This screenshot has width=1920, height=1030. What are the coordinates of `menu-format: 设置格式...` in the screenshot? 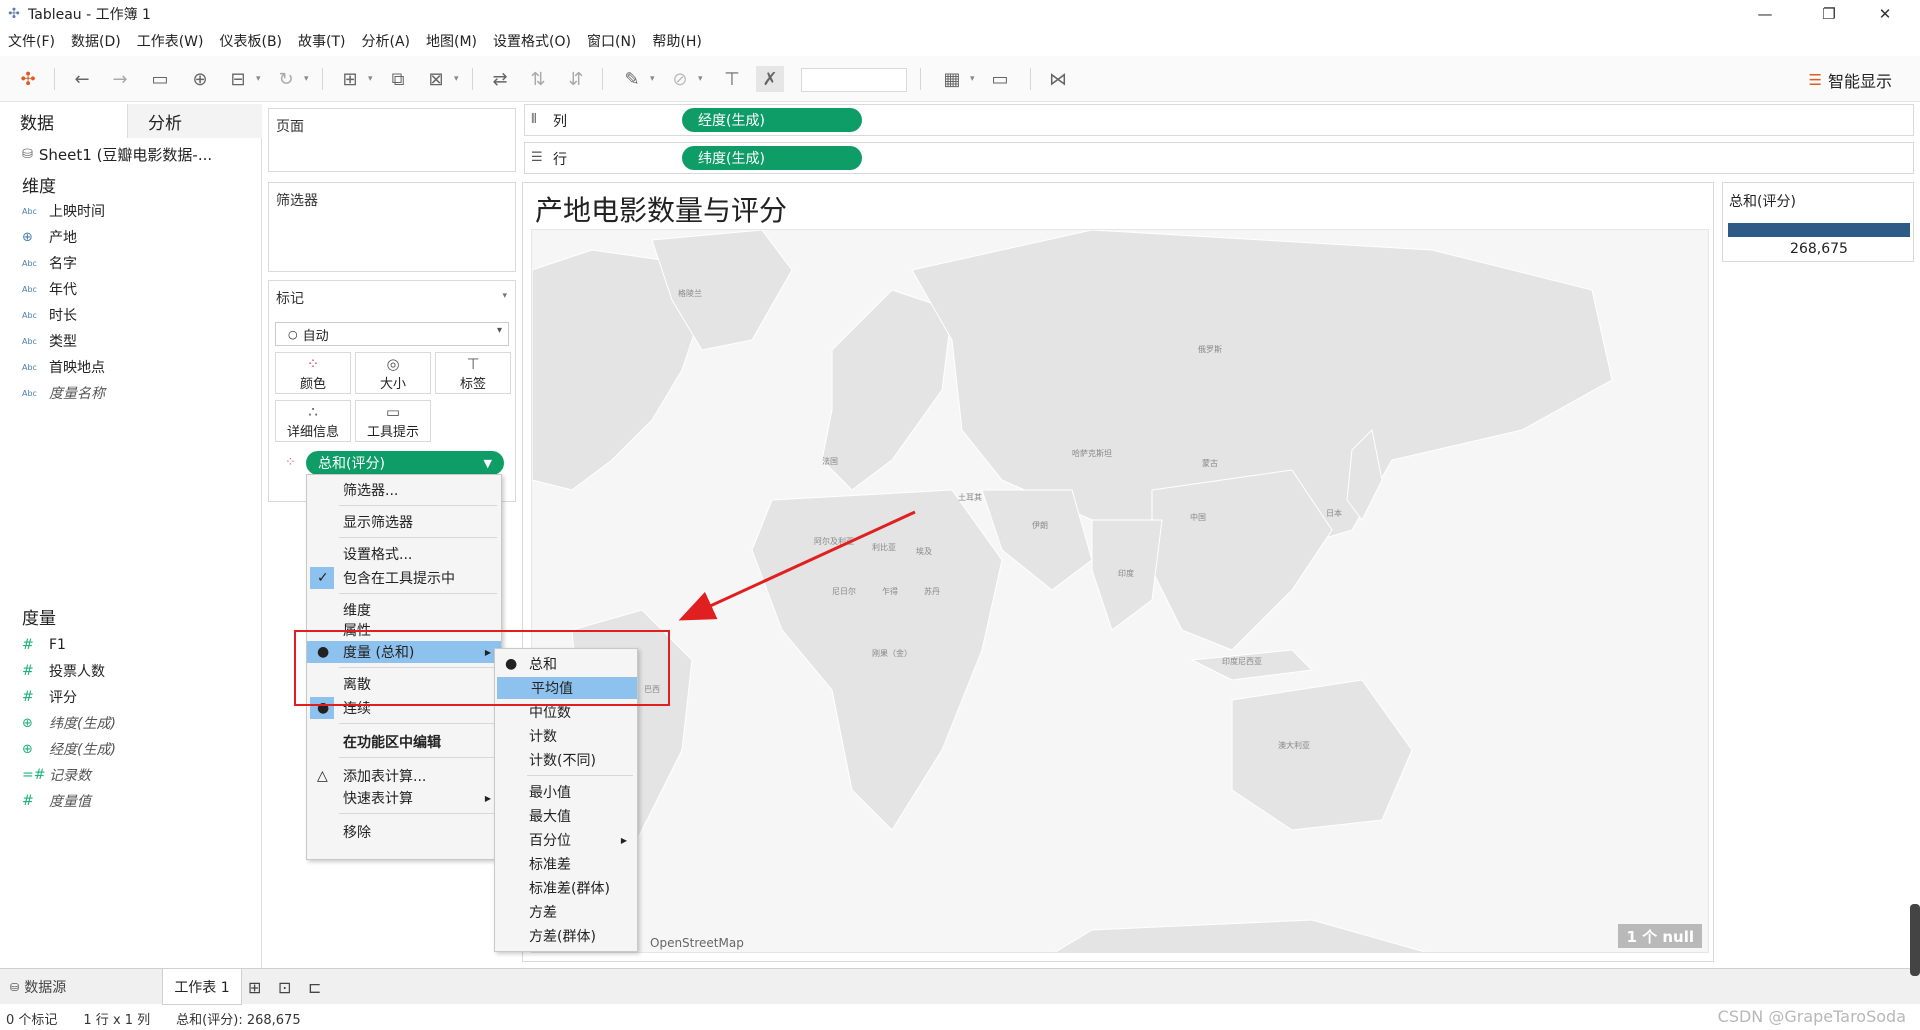 It's located at (404, 554).